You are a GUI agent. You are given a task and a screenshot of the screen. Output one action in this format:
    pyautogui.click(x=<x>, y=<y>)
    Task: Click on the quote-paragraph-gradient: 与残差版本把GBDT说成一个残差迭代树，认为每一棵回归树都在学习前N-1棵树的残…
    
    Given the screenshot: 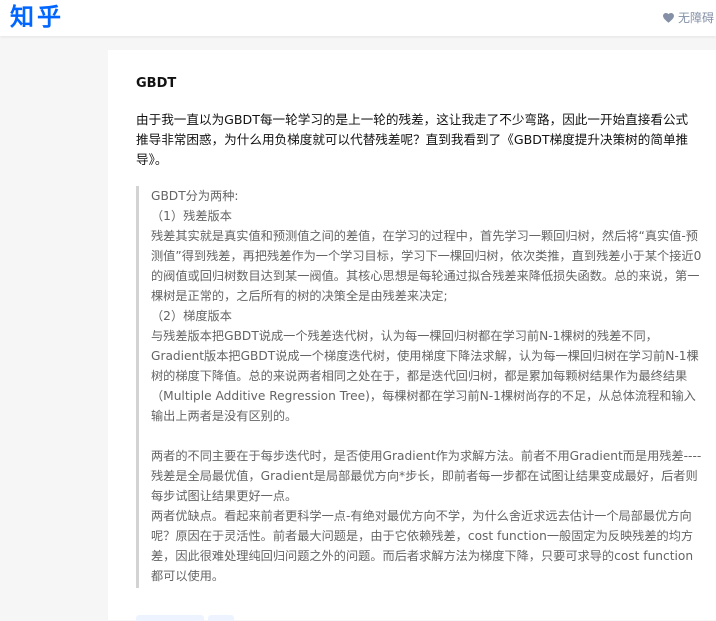 What is the action you would take?
    pyautogui.click(x=425, y=376)
    